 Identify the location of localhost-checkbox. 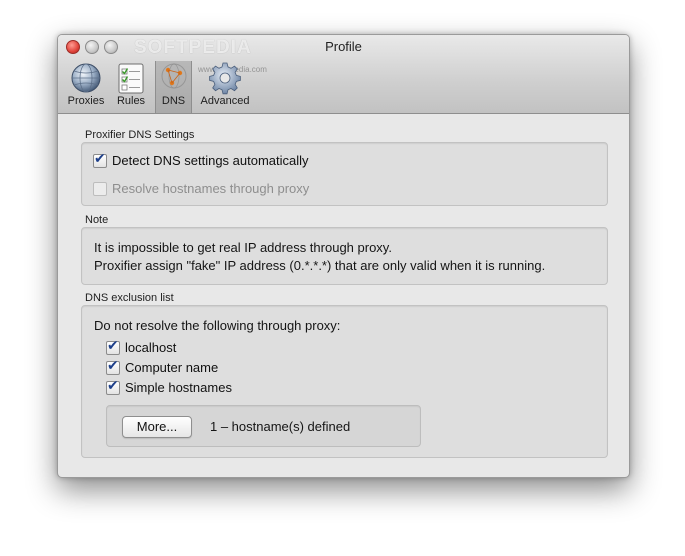
(113, 346).